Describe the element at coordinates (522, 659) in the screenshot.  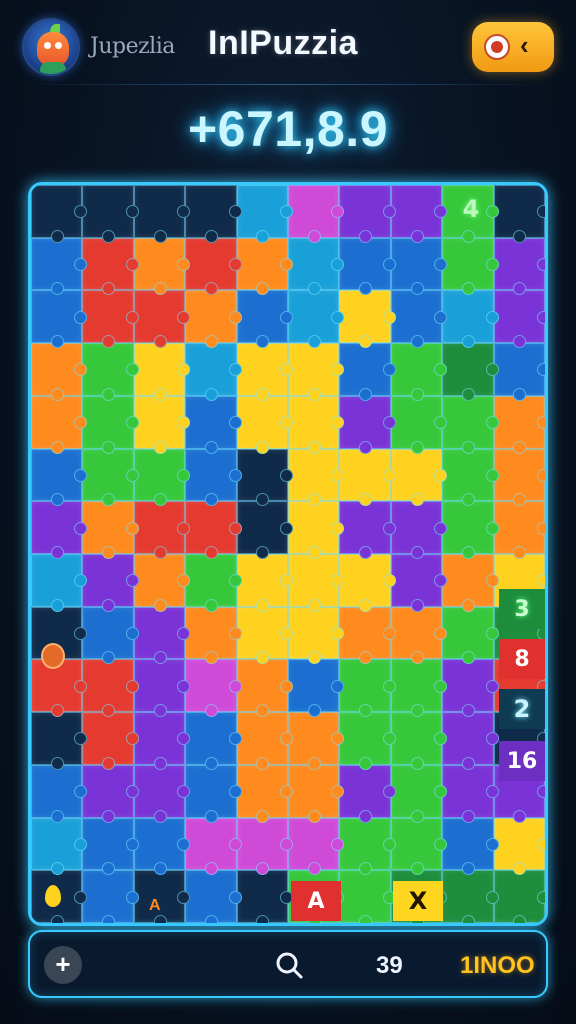
I see `tile-label-8: 8` at that location.